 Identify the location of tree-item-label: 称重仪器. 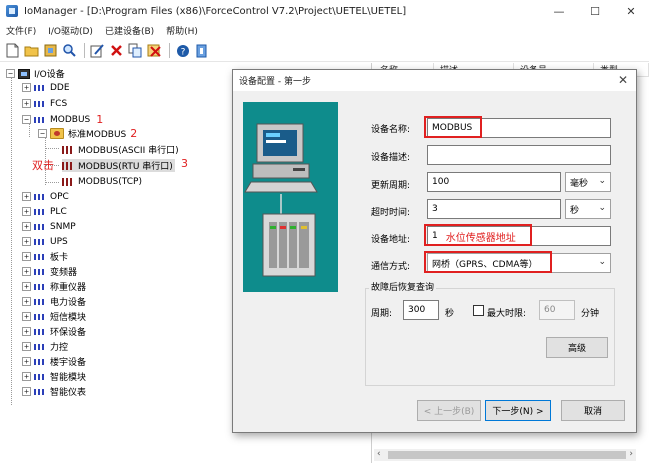
(68, 288).